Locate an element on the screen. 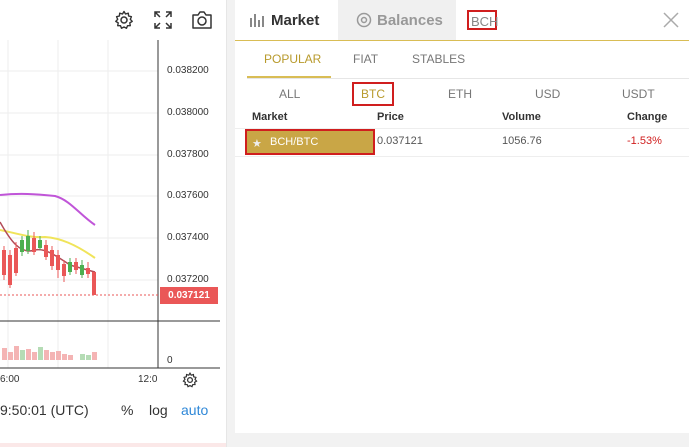 This screenshot has width=689, height=447. auto-scale-button: auto is located at coordinates (194, 410).